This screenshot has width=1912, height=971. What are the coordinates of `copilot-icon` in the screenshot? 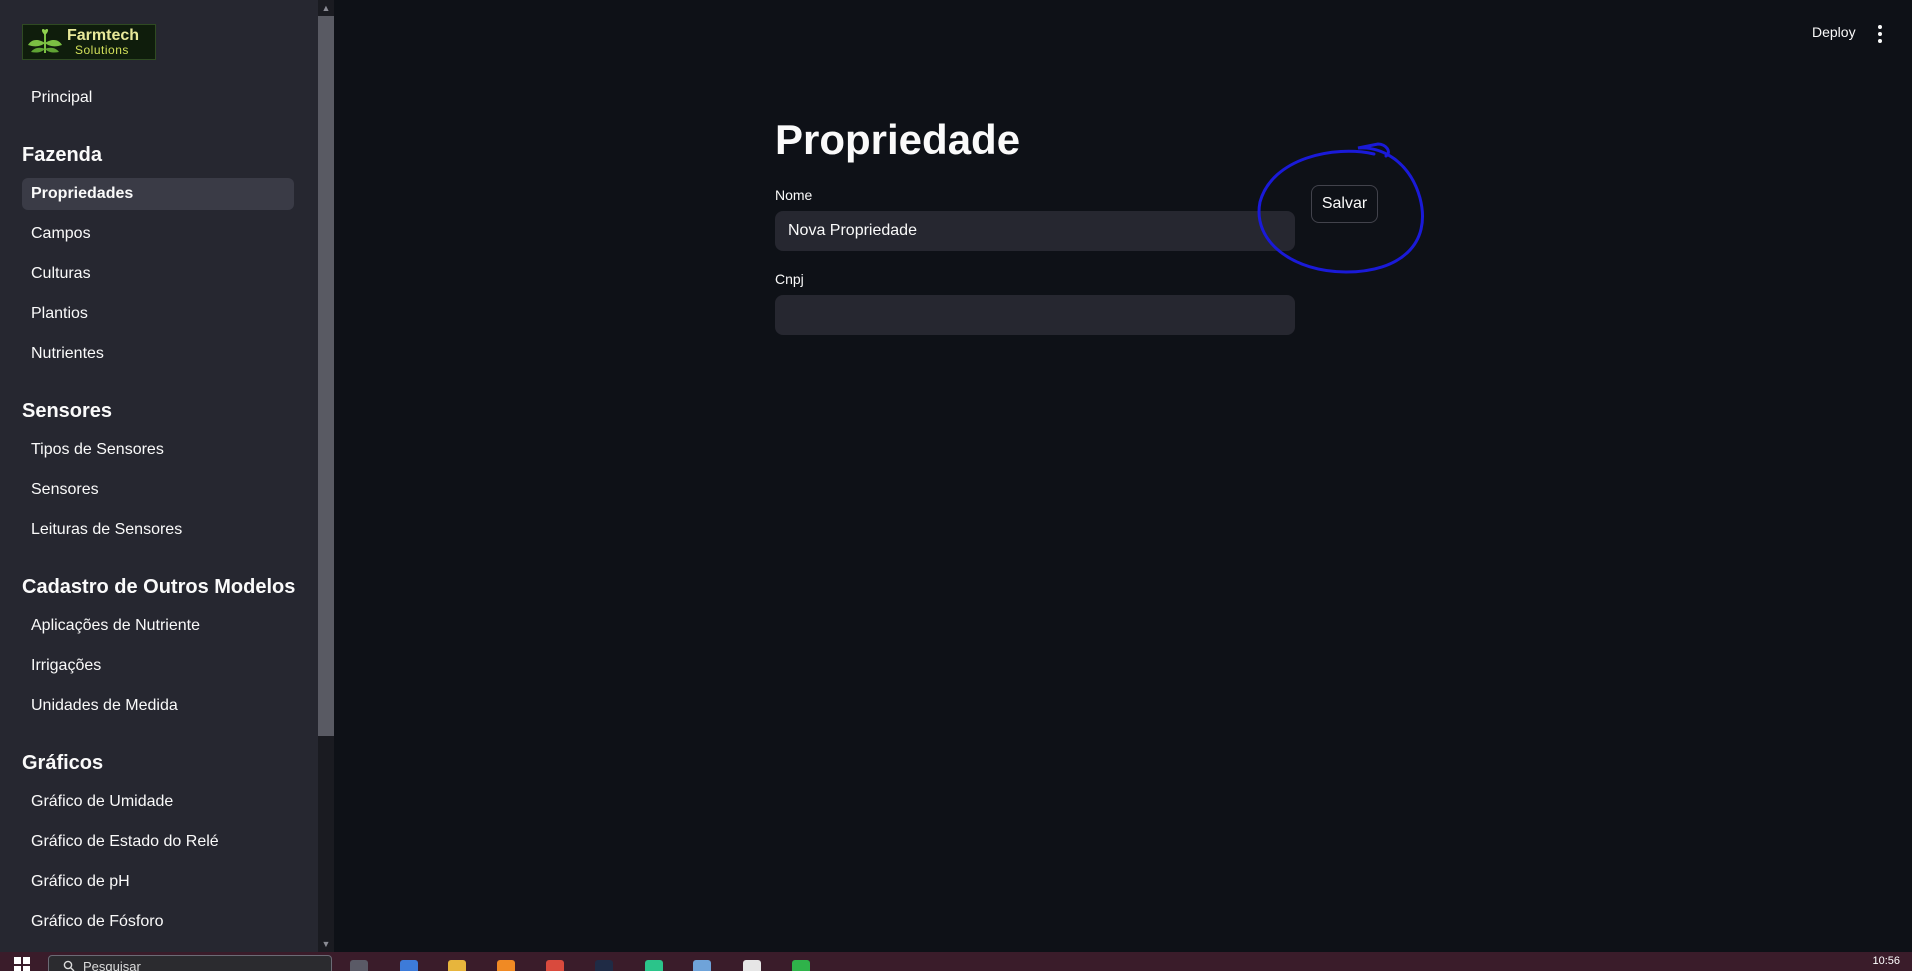 It's located at (409, 965).